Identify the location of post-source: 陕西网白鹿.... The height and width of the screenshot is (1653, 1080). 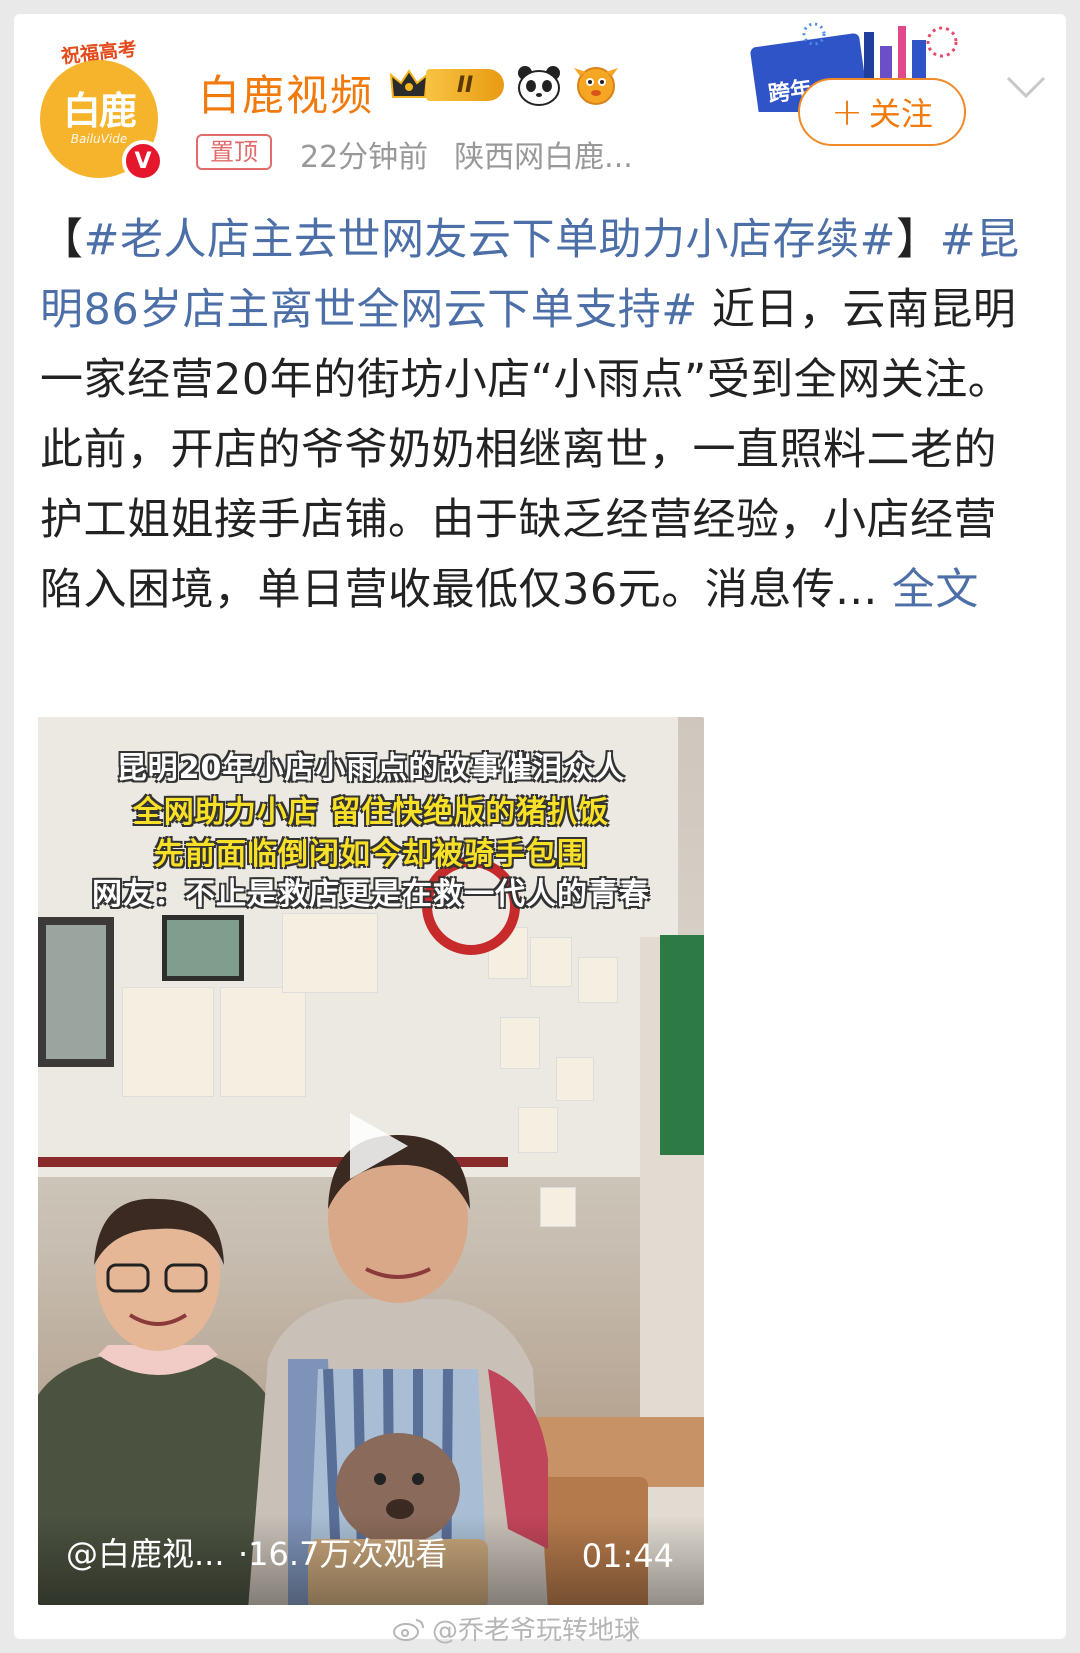
(543, 154).